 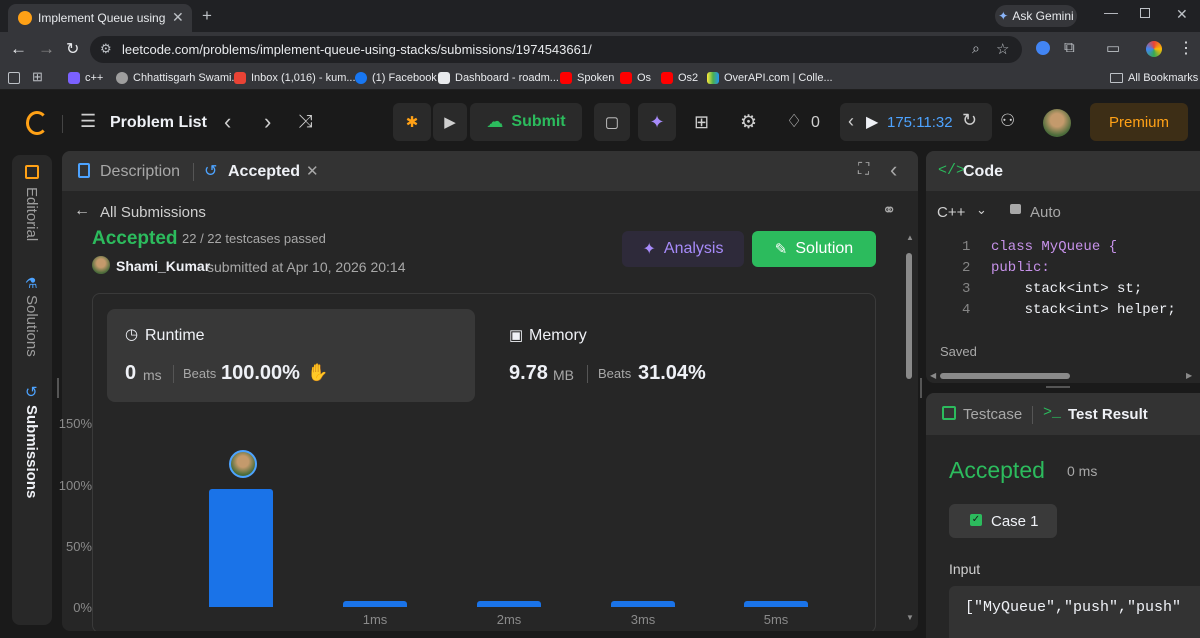 What do you see at coordinates (997, 470) in the screenshot?
I see `result-status: Accepted` at bounding box center [997, 470].